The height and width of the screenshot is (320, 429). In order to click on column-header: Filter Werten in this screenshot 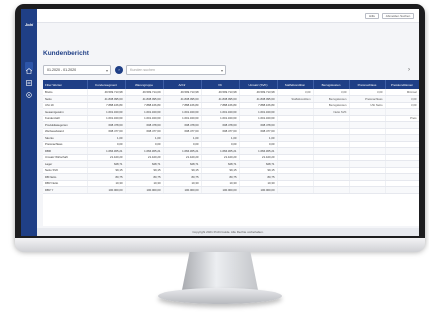, I will do `click(65, 84)`.